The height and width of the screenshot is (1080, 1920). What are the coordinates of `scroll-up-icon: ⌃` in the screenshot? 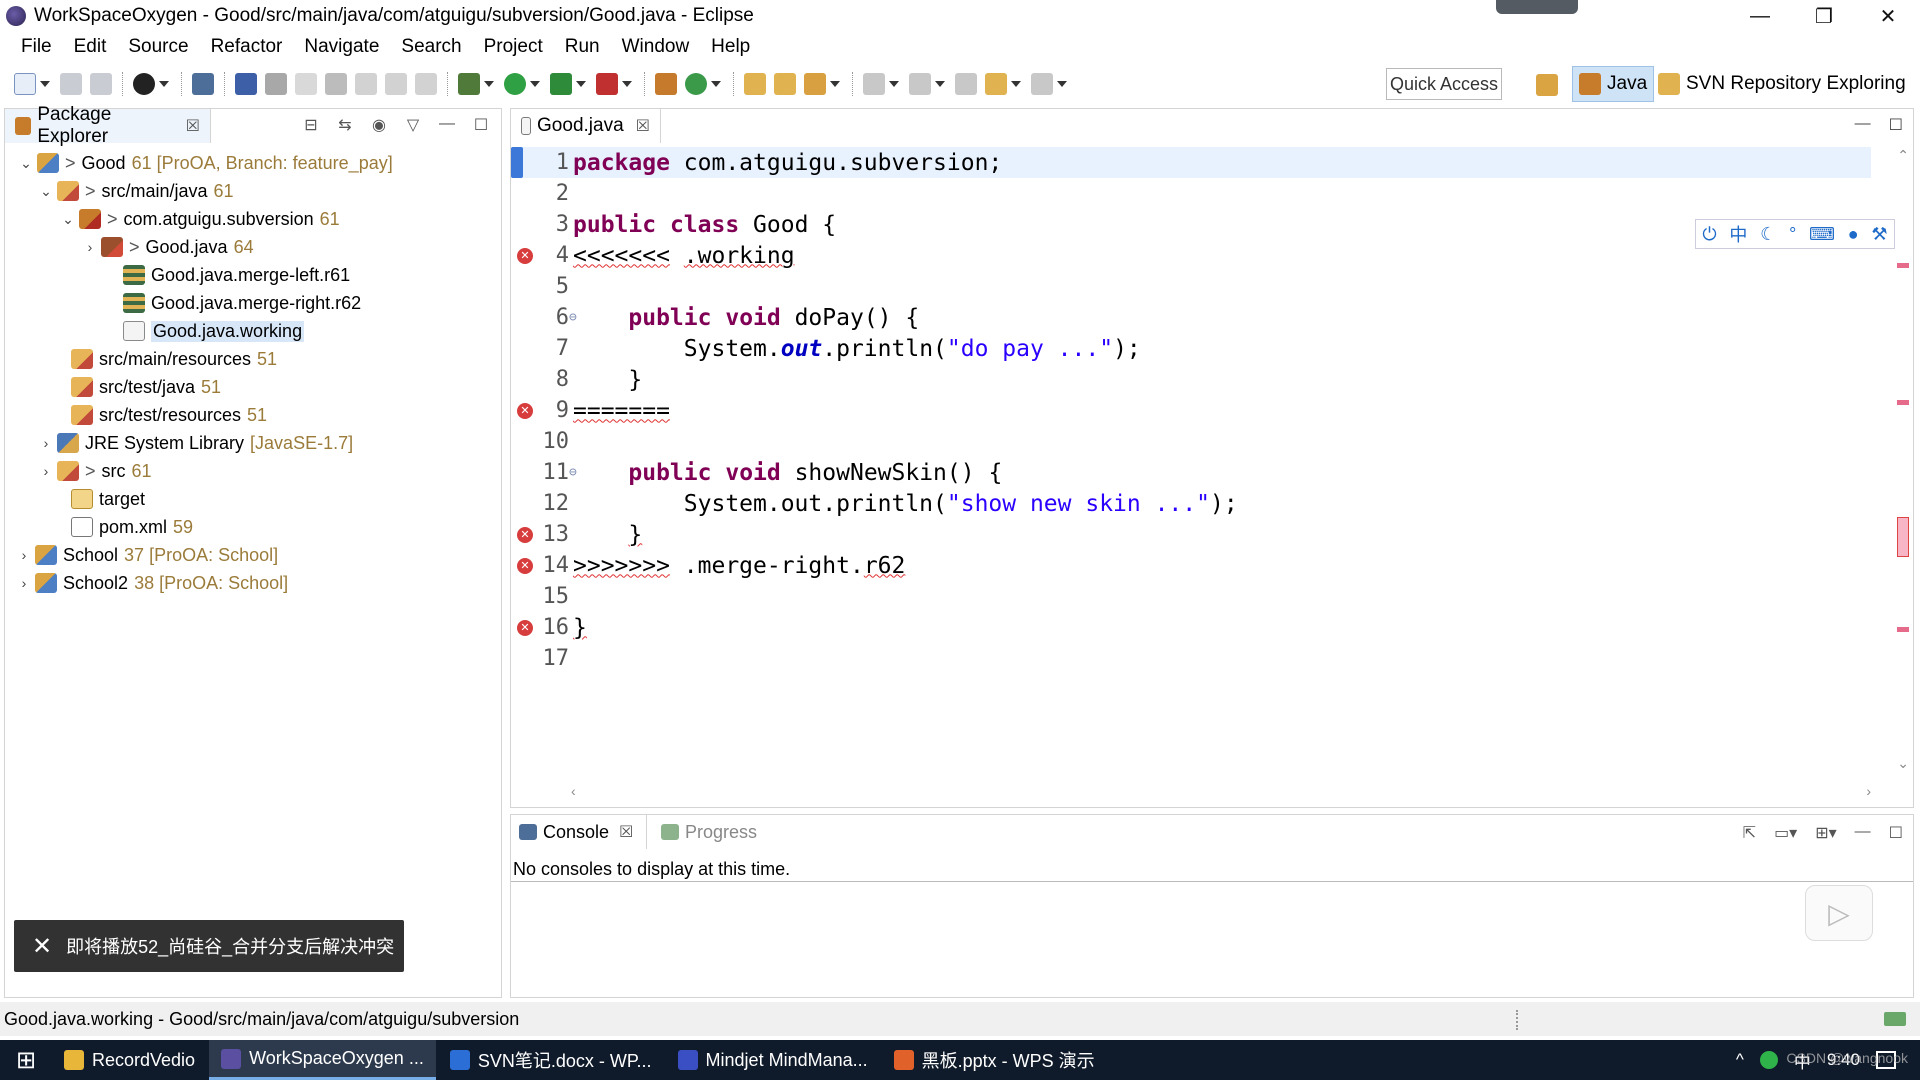 It's located at (1903, 155).